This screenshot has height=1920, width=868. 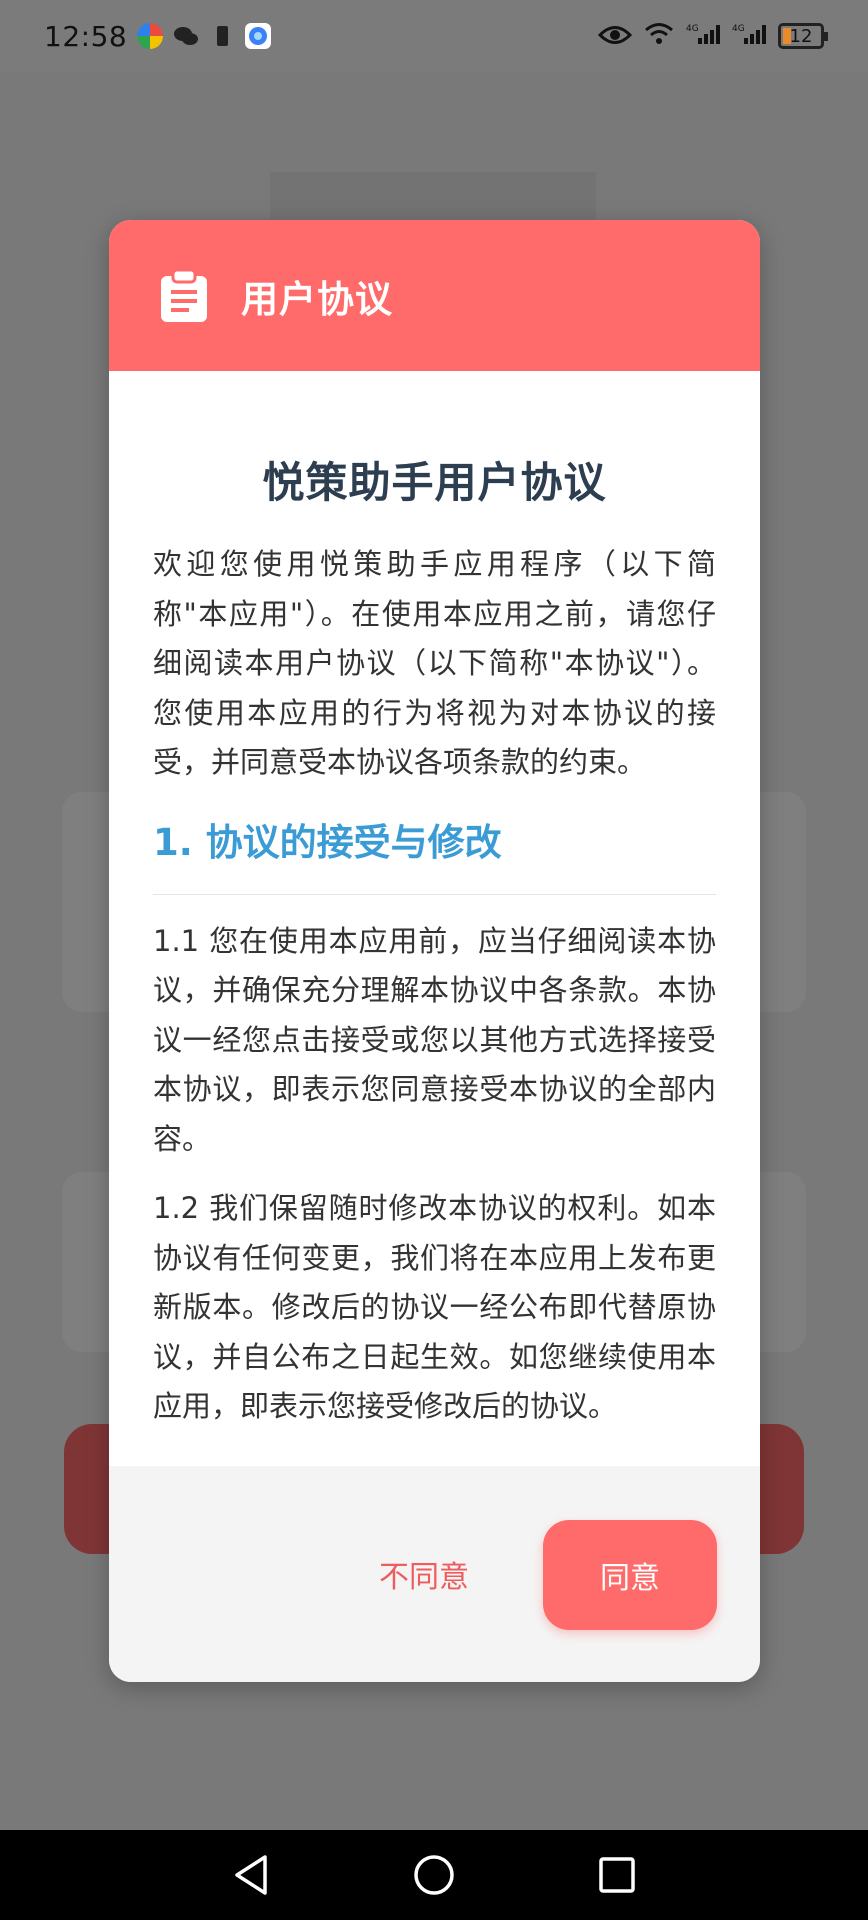 I want to click on status-bar: 12:58 4G 4G 12, so click(x=434, y=36).